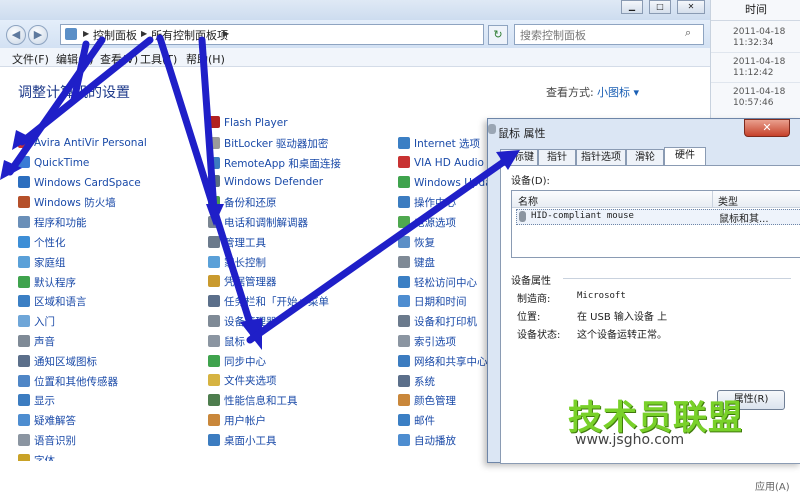 This screenshot has height=494, width=800. Describe the element at coordinates (427, 224) in the screenshot. I see `control-panel-item: 电源选项` at that location.